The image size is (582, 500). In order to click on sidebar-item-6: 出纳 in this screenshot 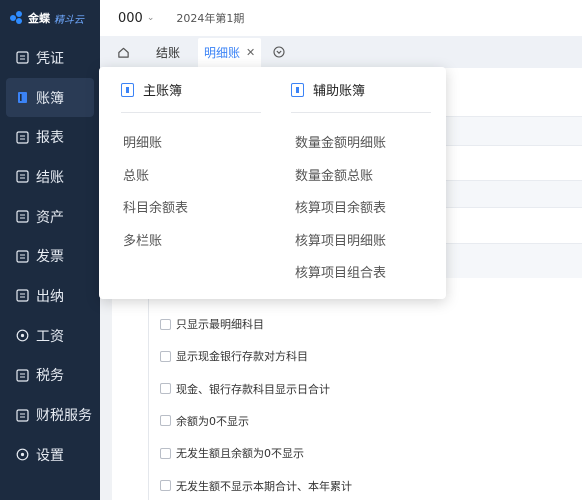, I will do `click(50, 296)`.